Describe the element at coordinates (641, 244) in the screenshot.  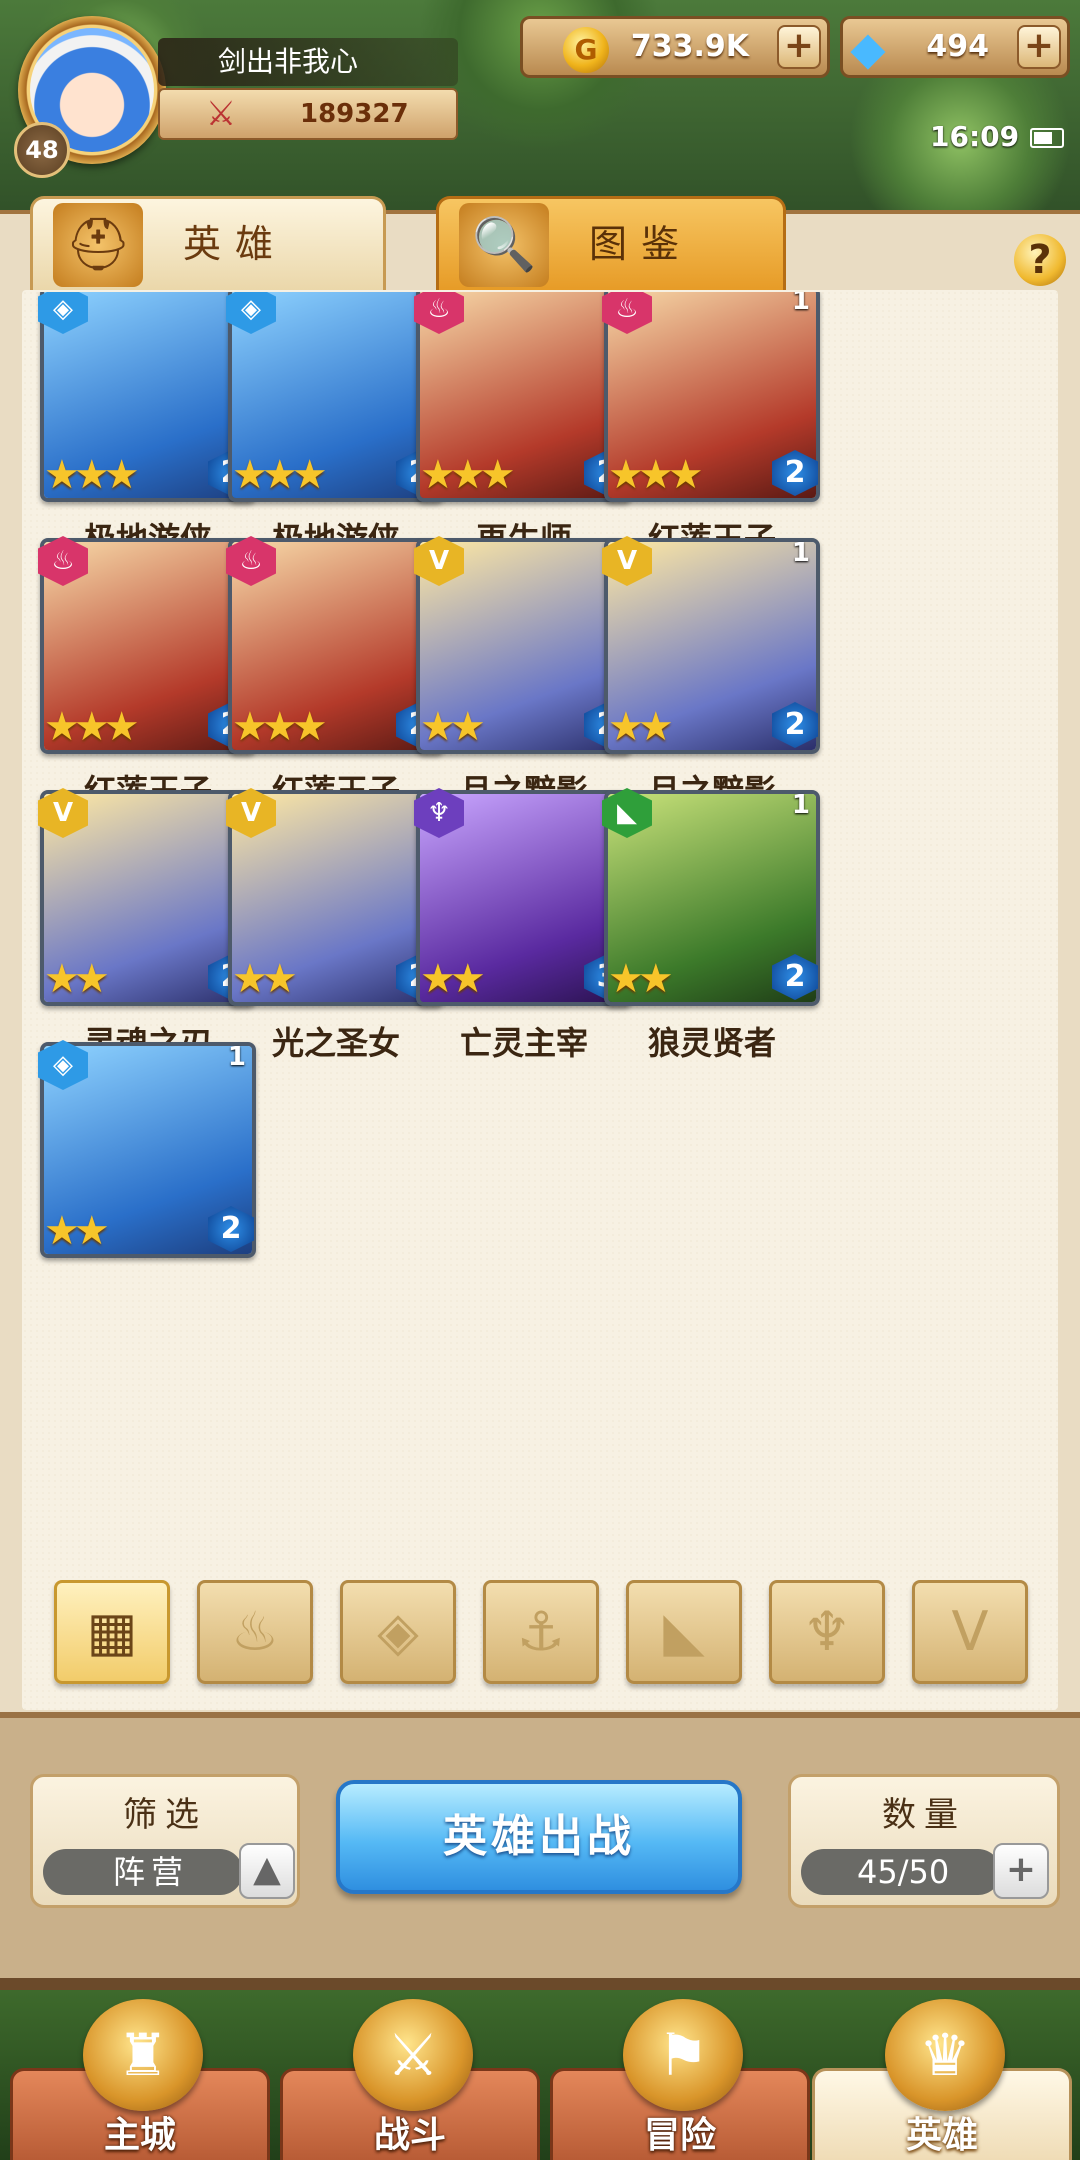
I see `tab-codex-label: 图鉴` at that location.